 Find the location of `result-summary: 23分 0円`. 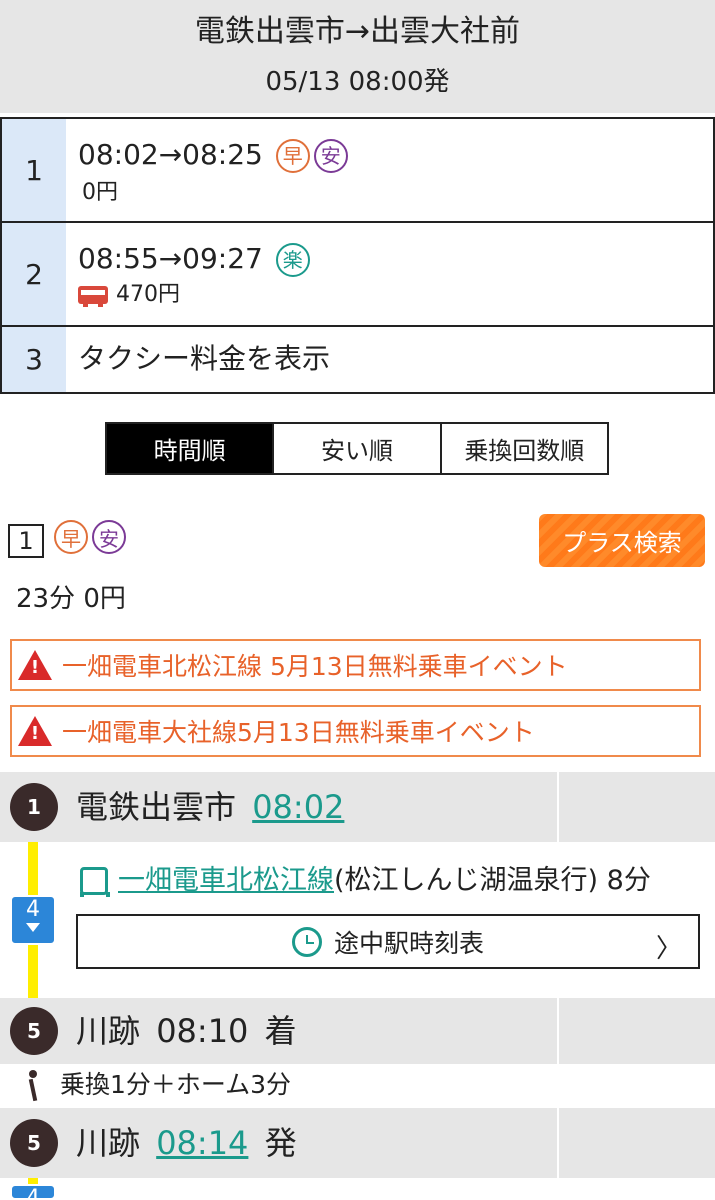

result-summary: 23分 0円 is located at coordinates (71, 599).